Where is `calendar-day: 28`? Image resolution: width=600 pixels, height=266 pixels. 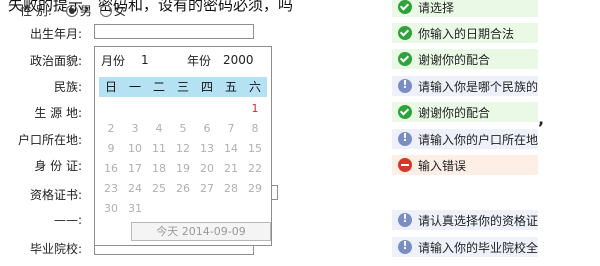 calendar-day: 28 is located at coordinates (231, 189).